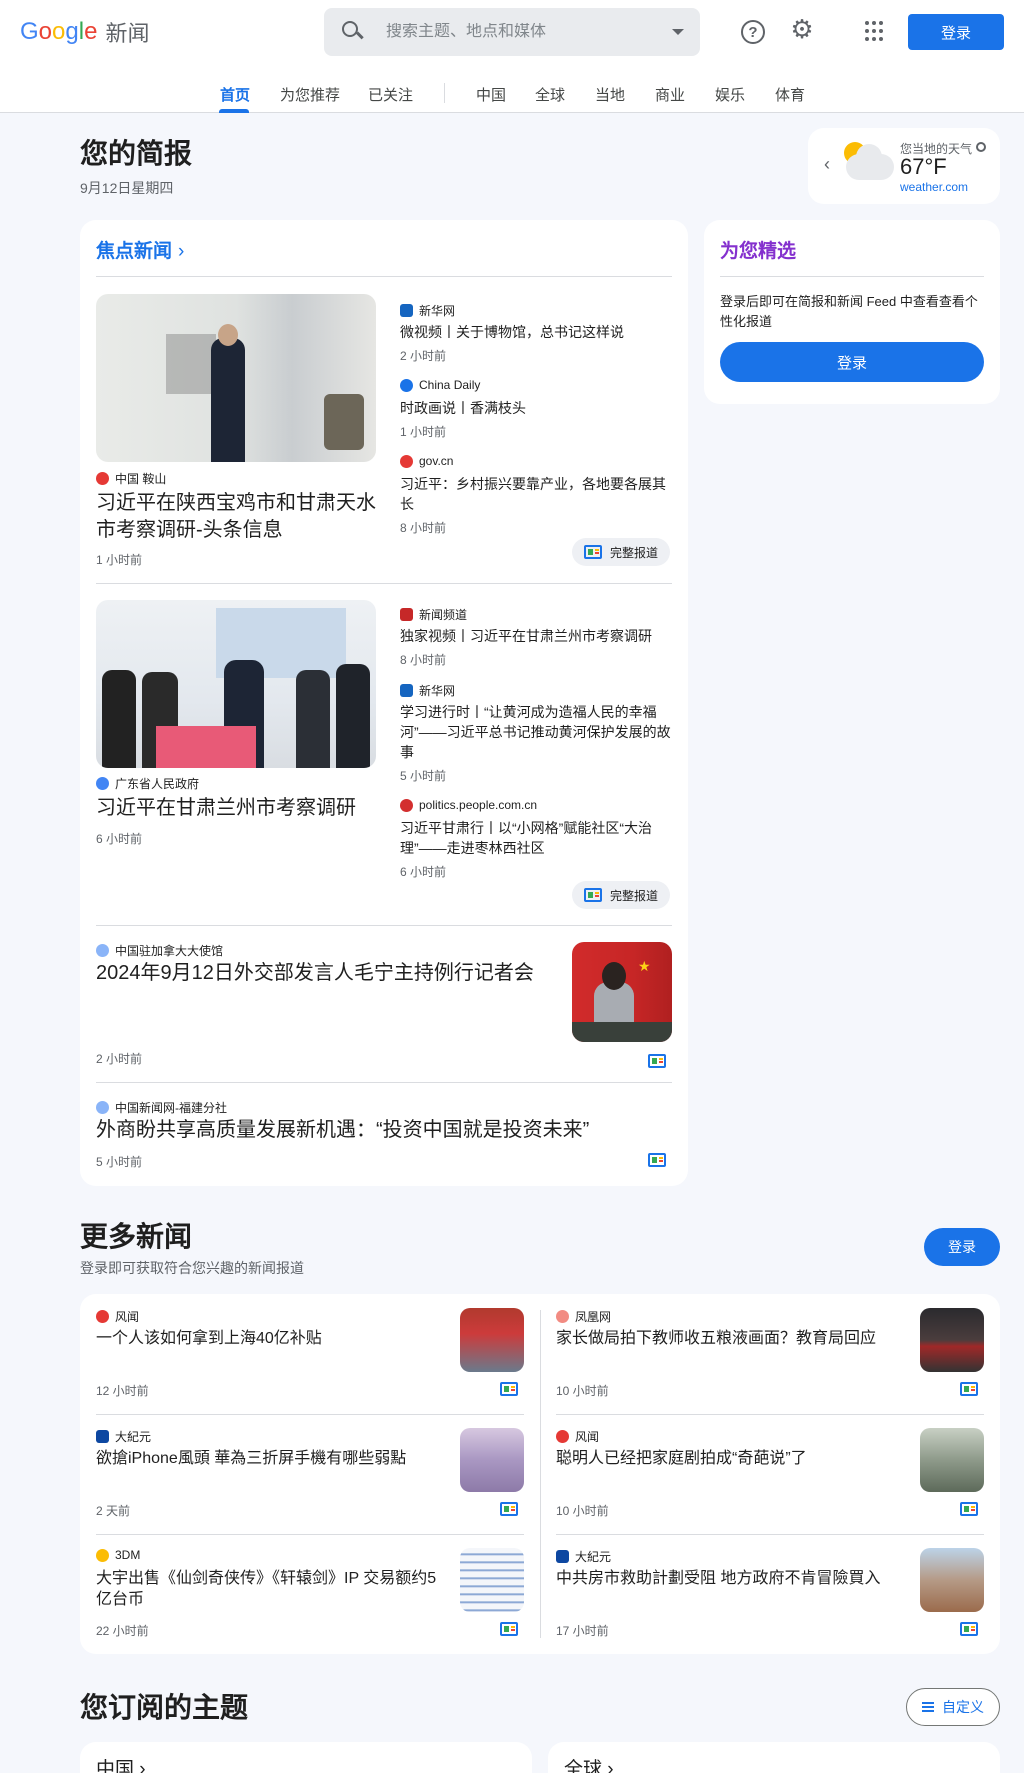  Describe the element at coordinates (468, 805) in the screenshot. I see `related-source: politics.people.com.cn` at that location.